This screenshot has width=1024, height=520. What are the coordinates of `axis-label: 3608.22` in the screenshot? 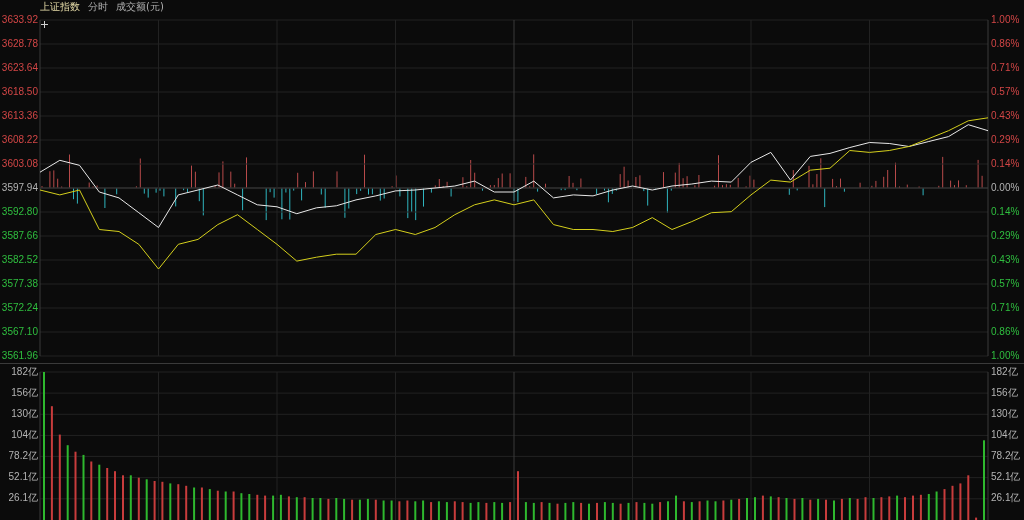 It's located at (19, 139).